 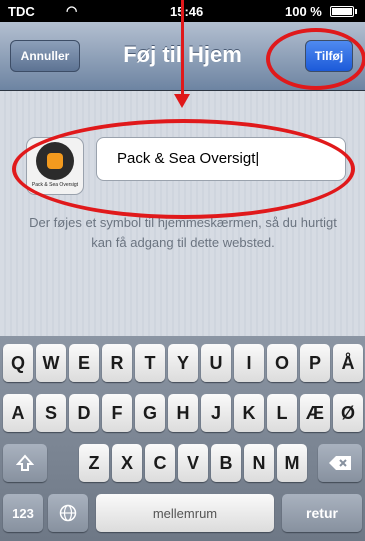 I want to click on globe-icon, so click(x=68, y=513).